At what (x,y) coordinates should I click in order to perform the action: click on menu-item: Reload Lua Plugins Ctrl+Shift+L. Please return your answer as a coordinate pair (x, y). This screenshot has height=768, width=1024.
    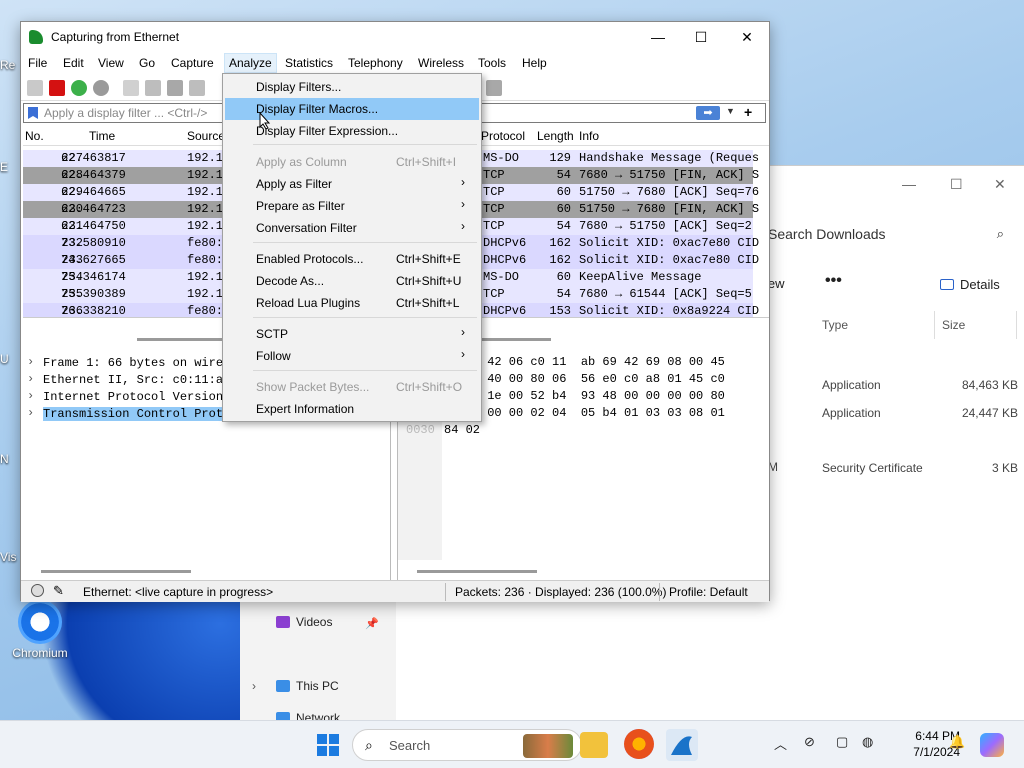
    Looking at the image, I should click on (352, 303).